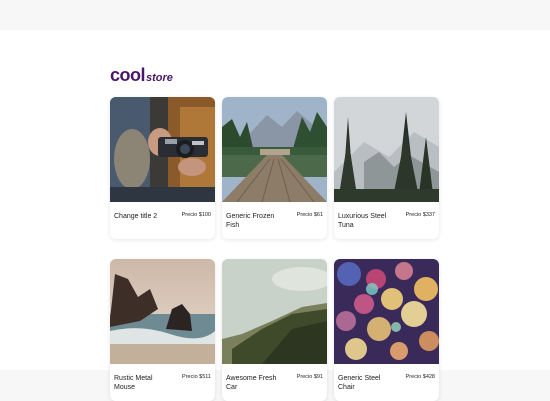 This screenshot has height=401, width=550. What do you see at coordinates (144, 383) in the screenshot?
I see `product-name: Rustic Metal Mouse` at bounding box center [144, 383].